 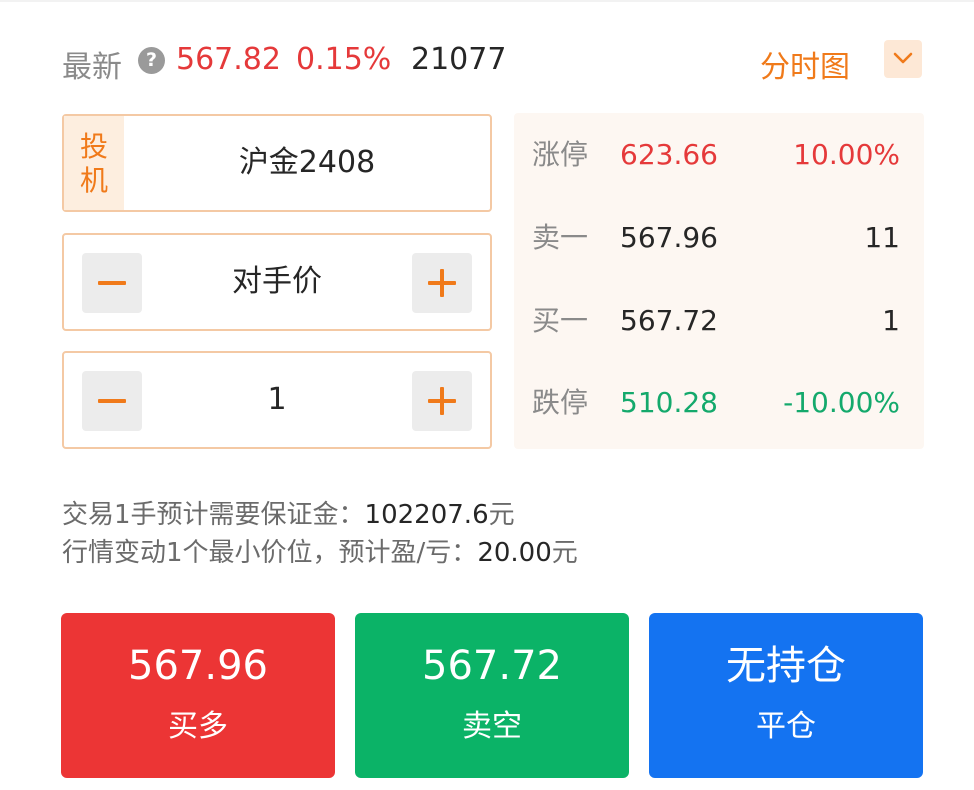 I want to click on hedge-type-tag: 投 机, so click(x=94, y=163).